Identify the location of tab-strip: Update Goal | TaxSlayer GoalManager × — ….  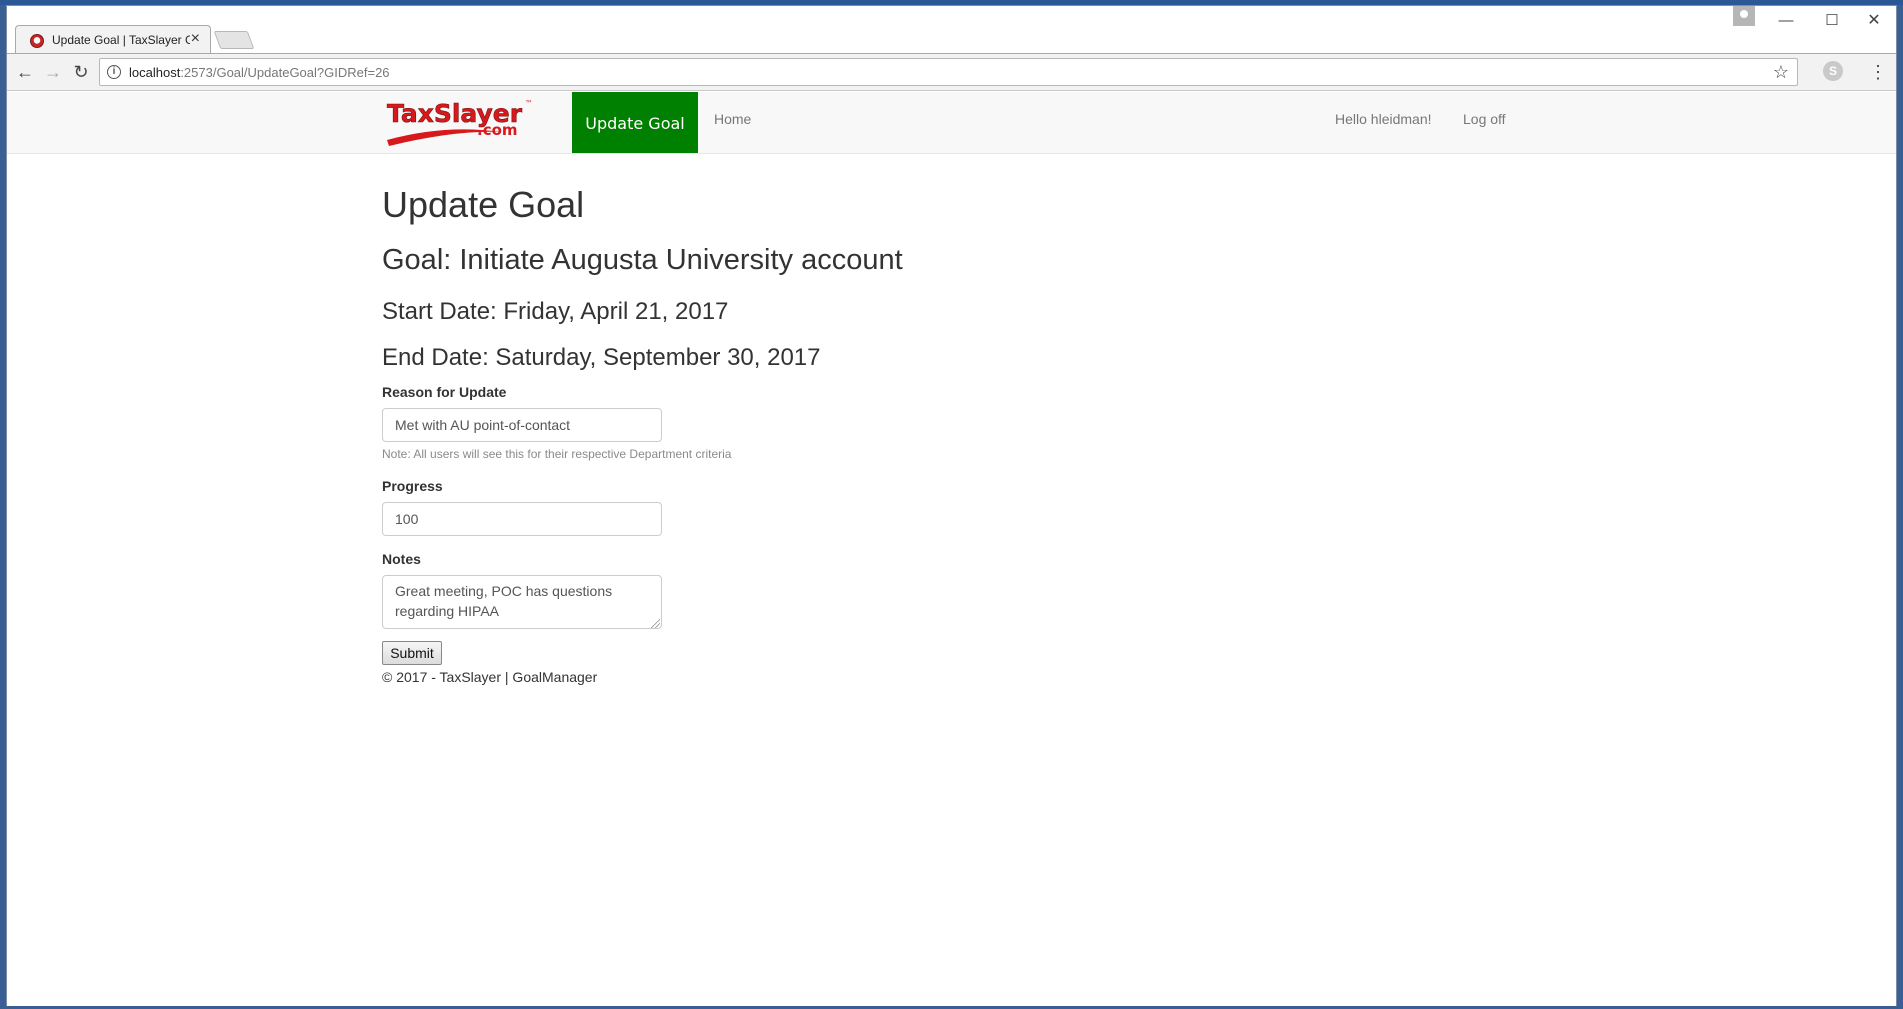
(951, 30).